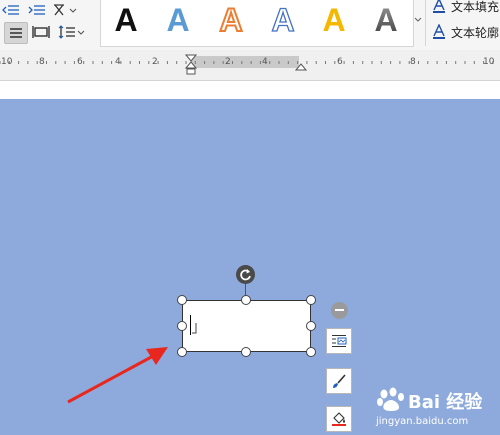 Image resolution: width=500 pixels, height=435 pixels. Describe the element at coordinates (246, 352) in the screenshot. I see `resize-handle-bottom` at that location.